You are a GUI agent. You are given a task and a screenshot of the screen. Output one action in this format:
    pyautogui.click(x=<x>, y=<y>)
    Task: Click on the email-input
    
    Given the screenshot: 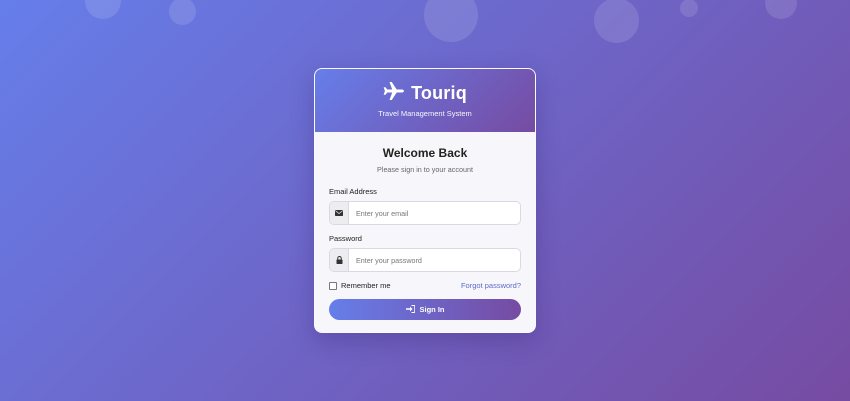 What is the action you would take?
    pyautogui.click(x=434, y=213)
    